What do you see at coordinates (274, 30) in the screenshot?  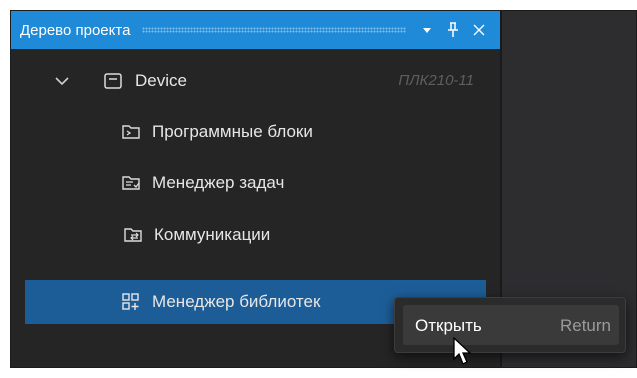 I see `drag-grip` at bounding box center [274, 30].